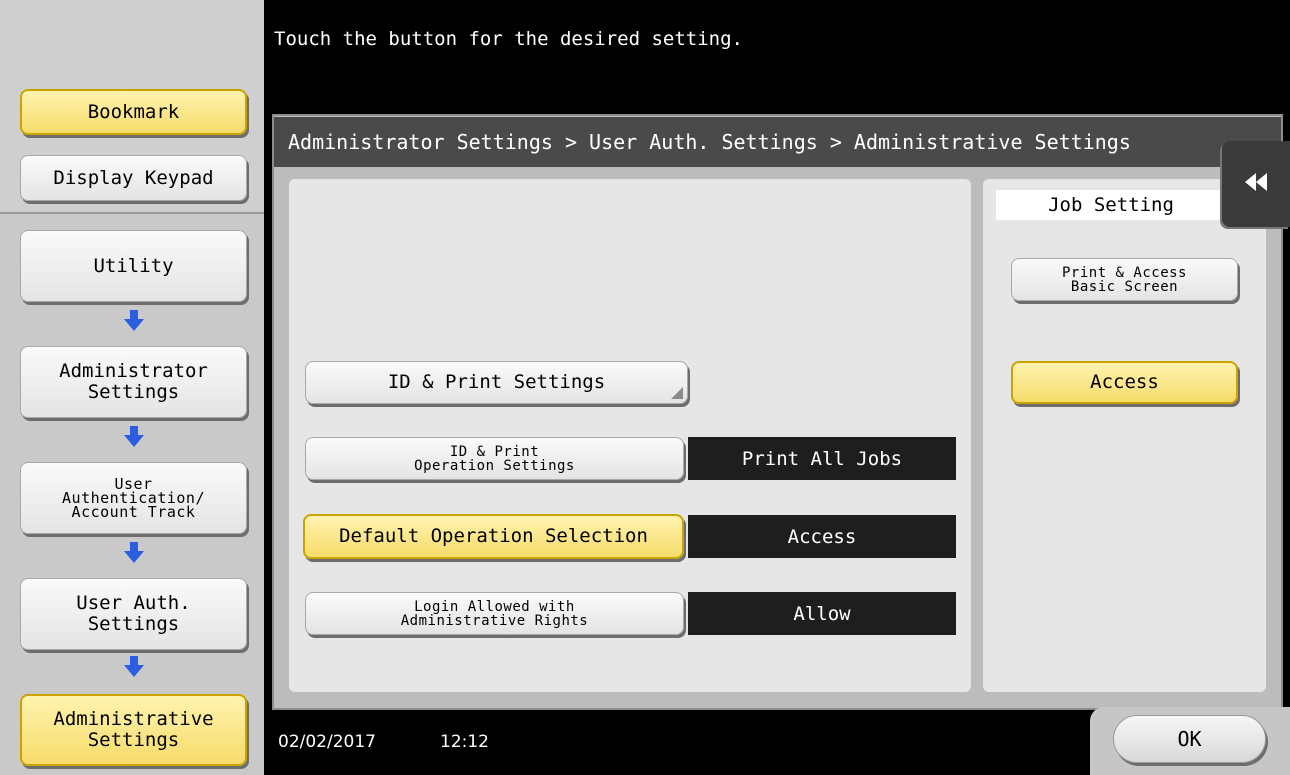 Image resolution: width=1290 pixels, height=775 pixels. I want to click on default-operation-selection-button: Default Operation Selection, so click(493, 536).